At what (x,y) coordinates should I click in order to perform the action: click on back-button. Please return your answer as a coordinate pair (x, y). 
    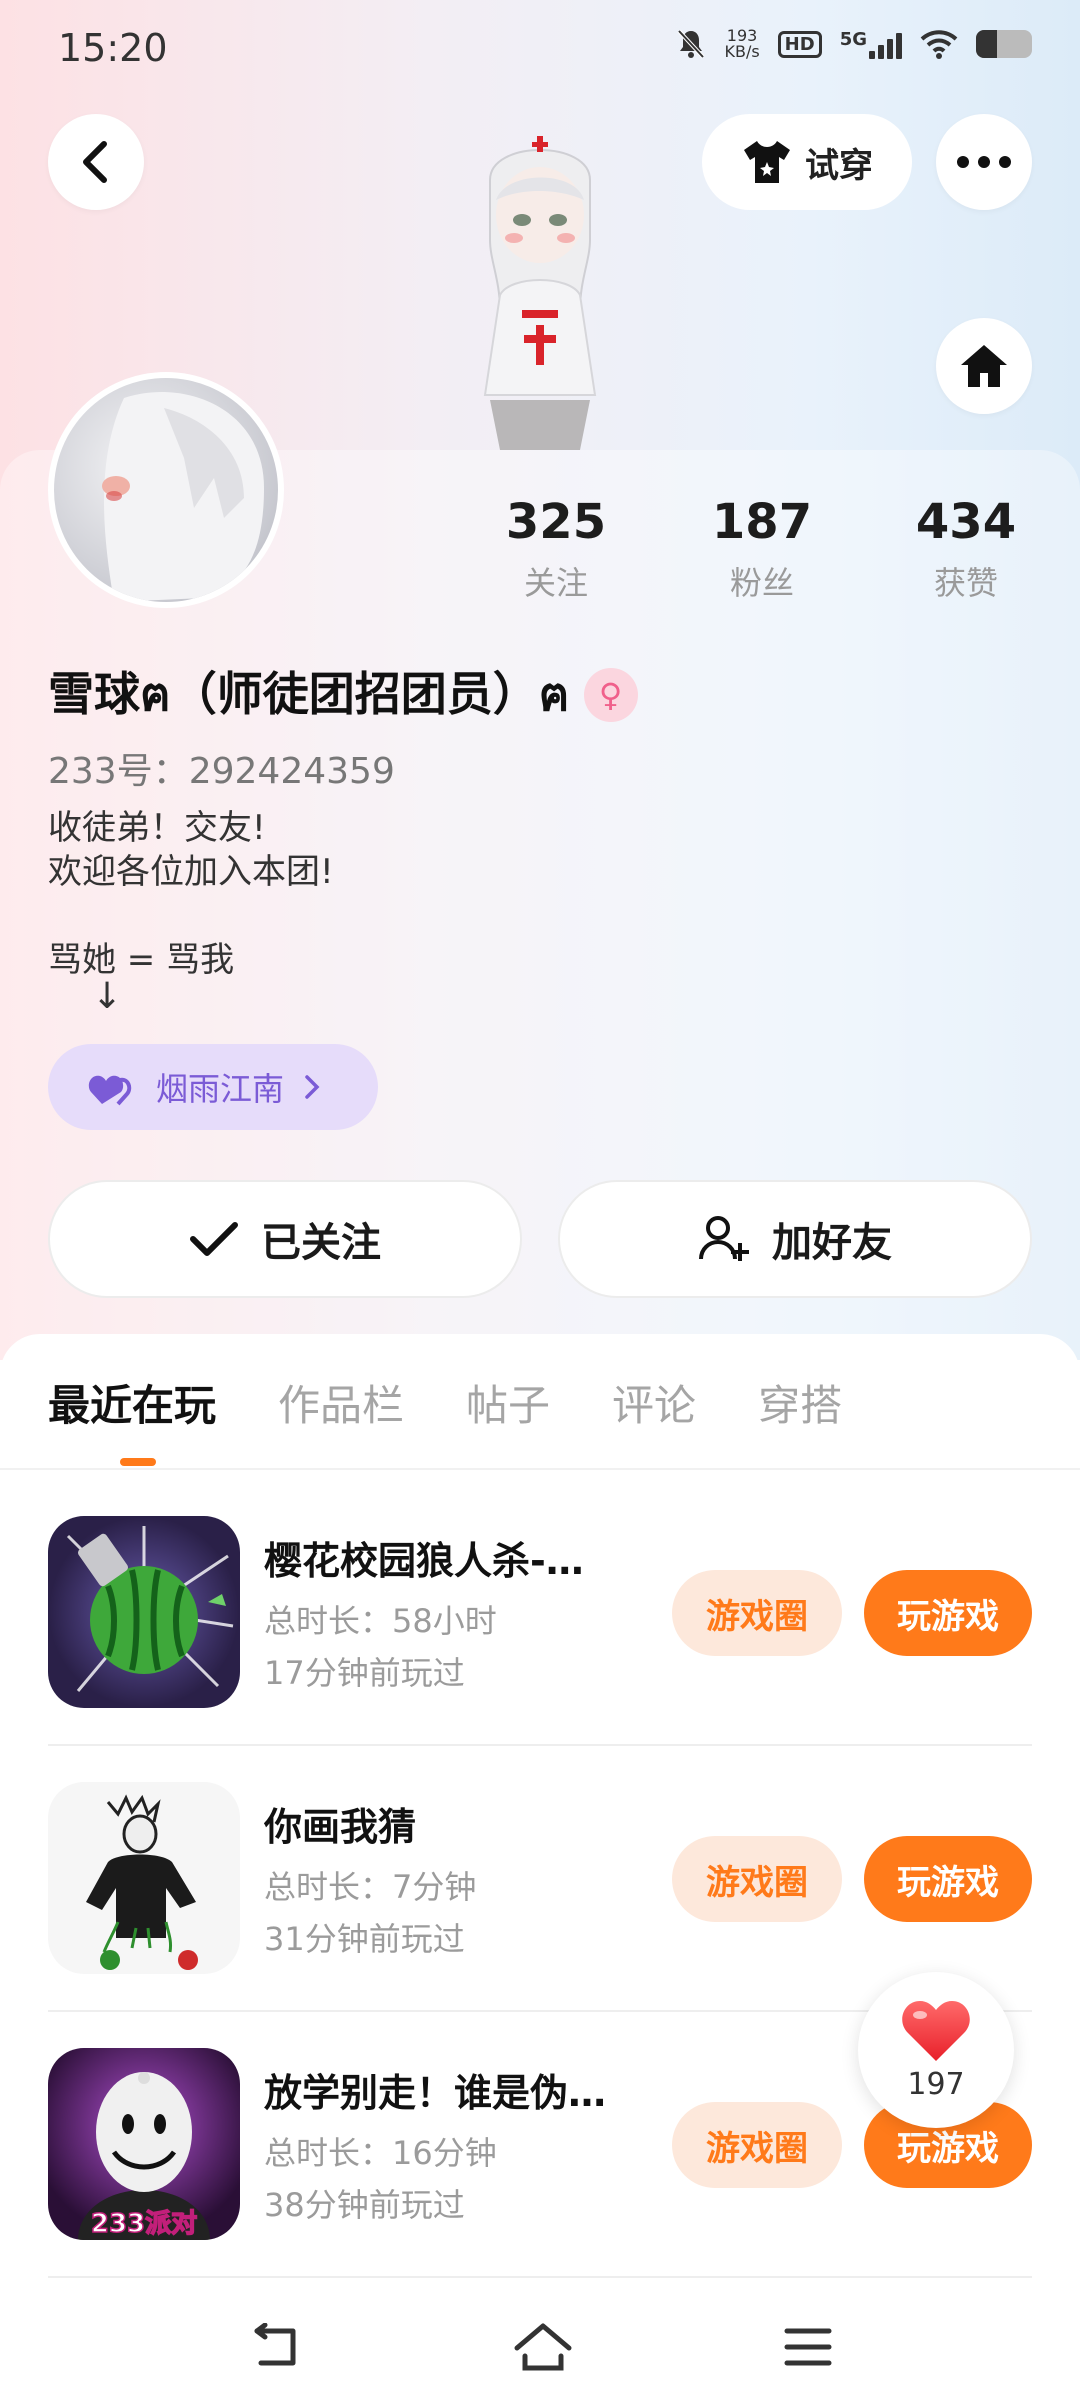
    Looking at the image, I should click on (96, 162).